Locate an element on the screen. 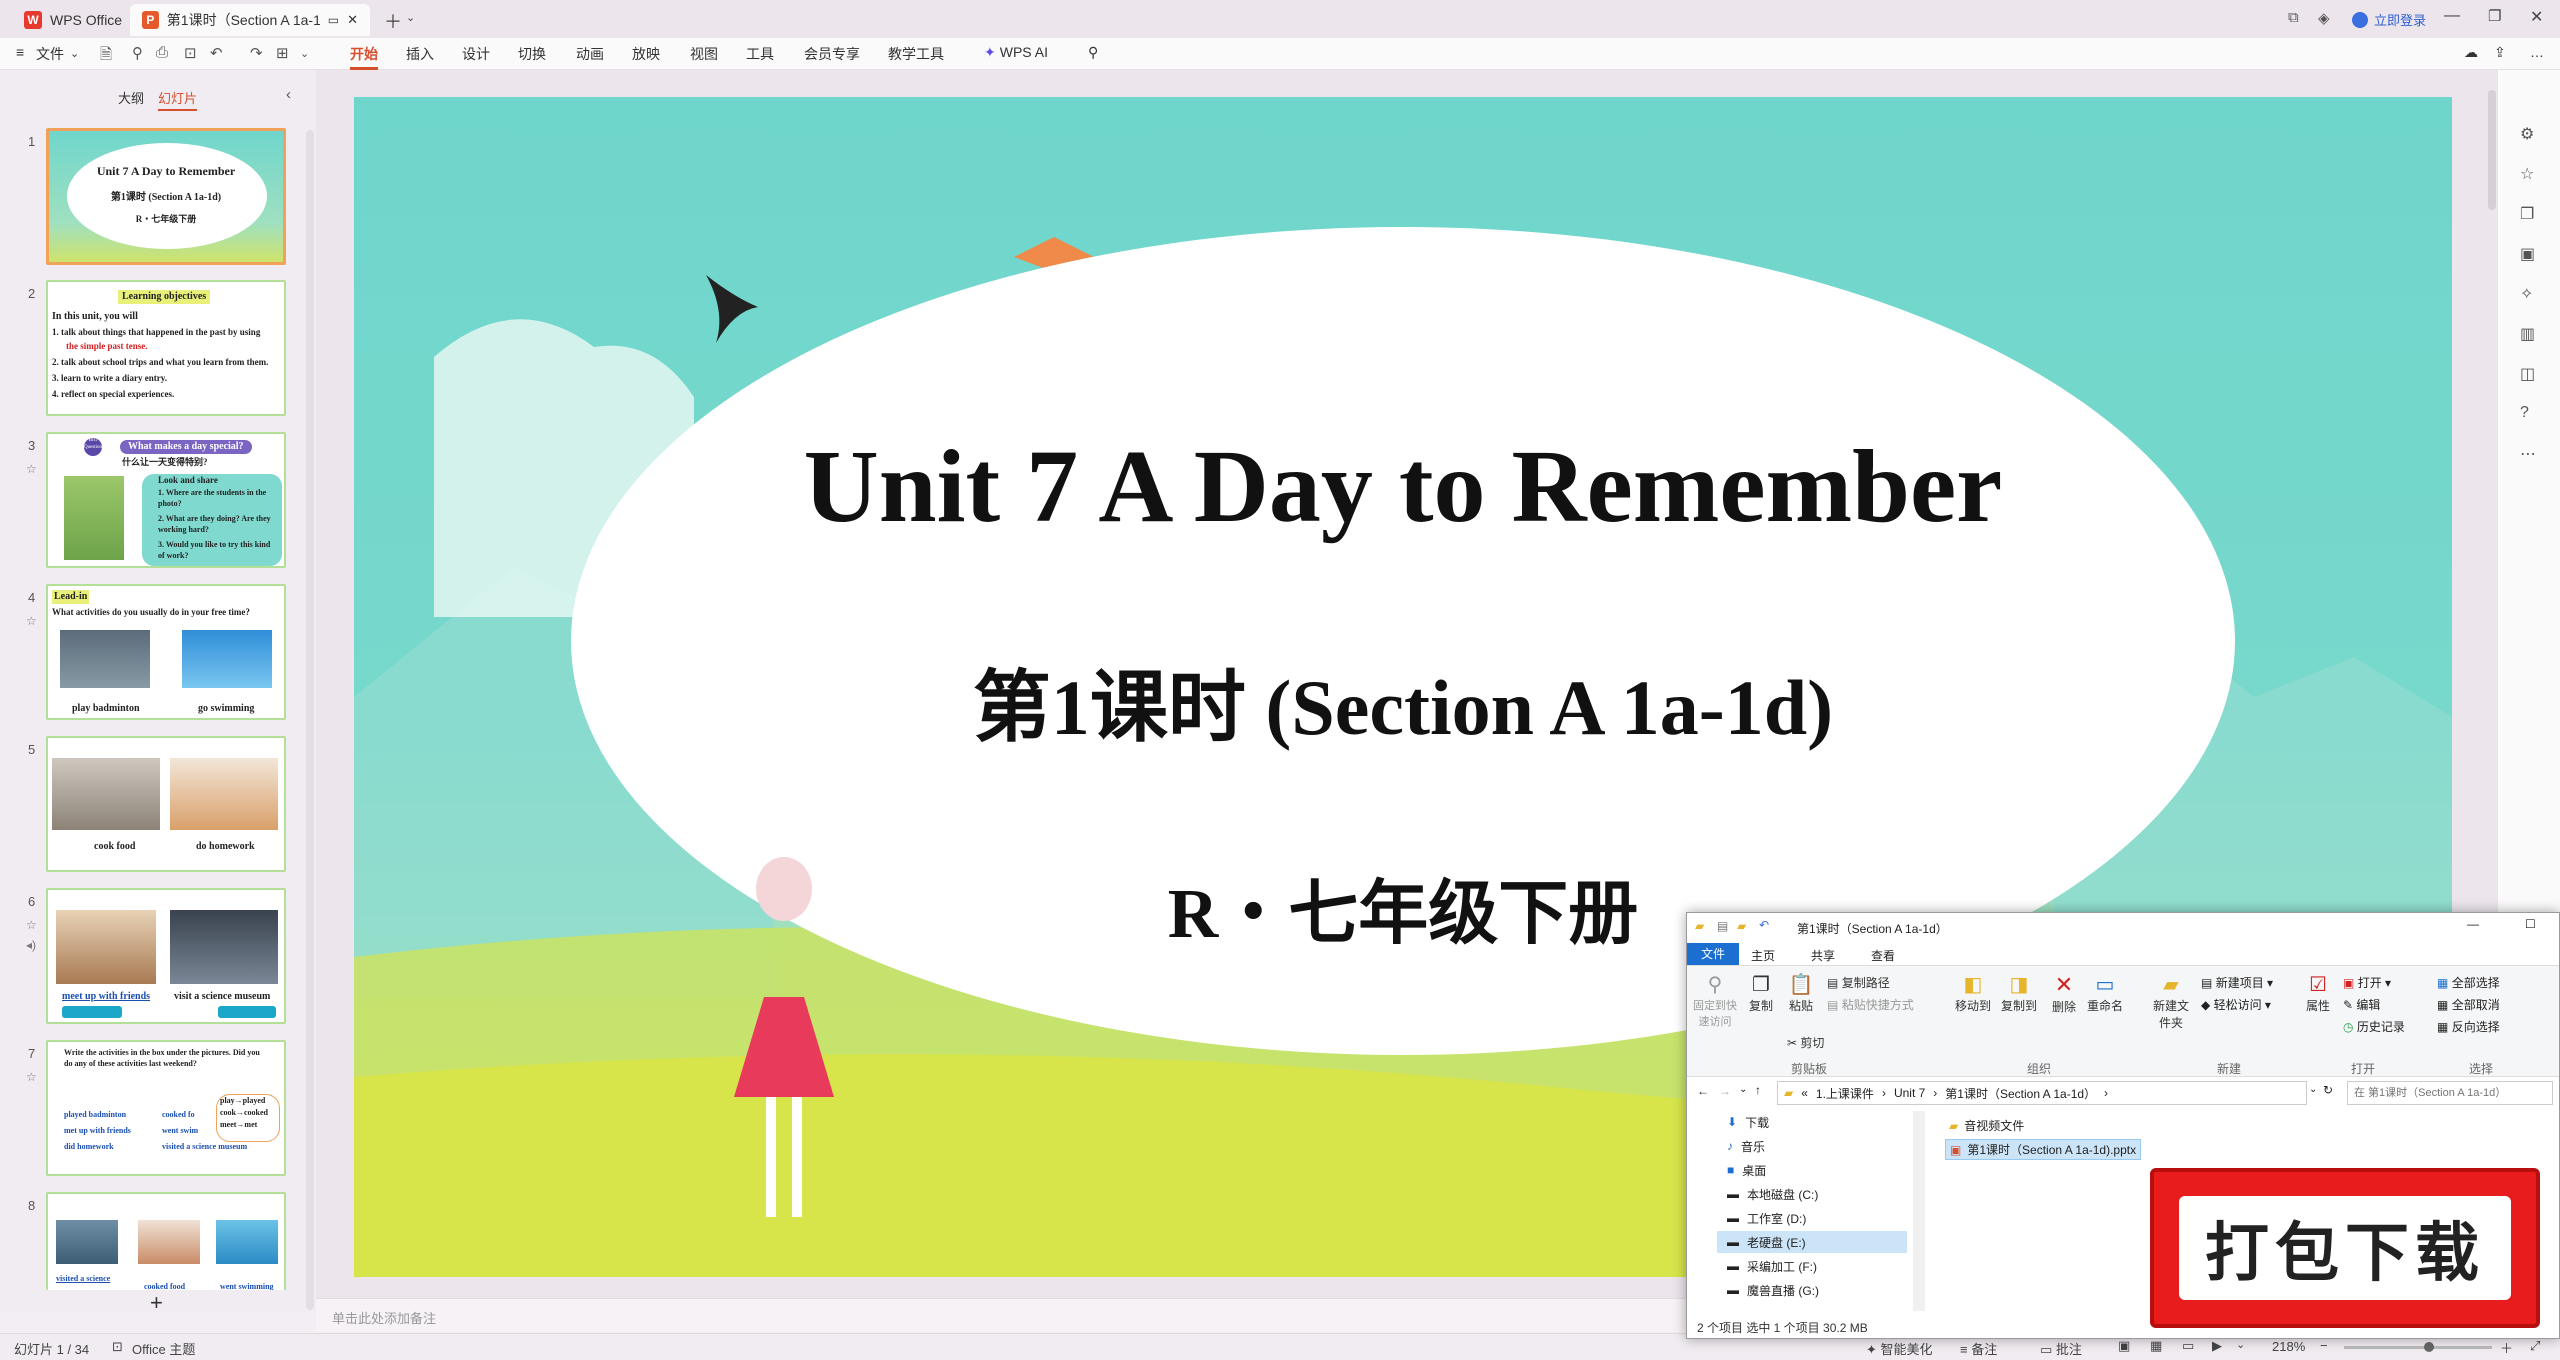  file-item-folder: ▰ 音视频文件 is located at coordinates (1986, 1125).